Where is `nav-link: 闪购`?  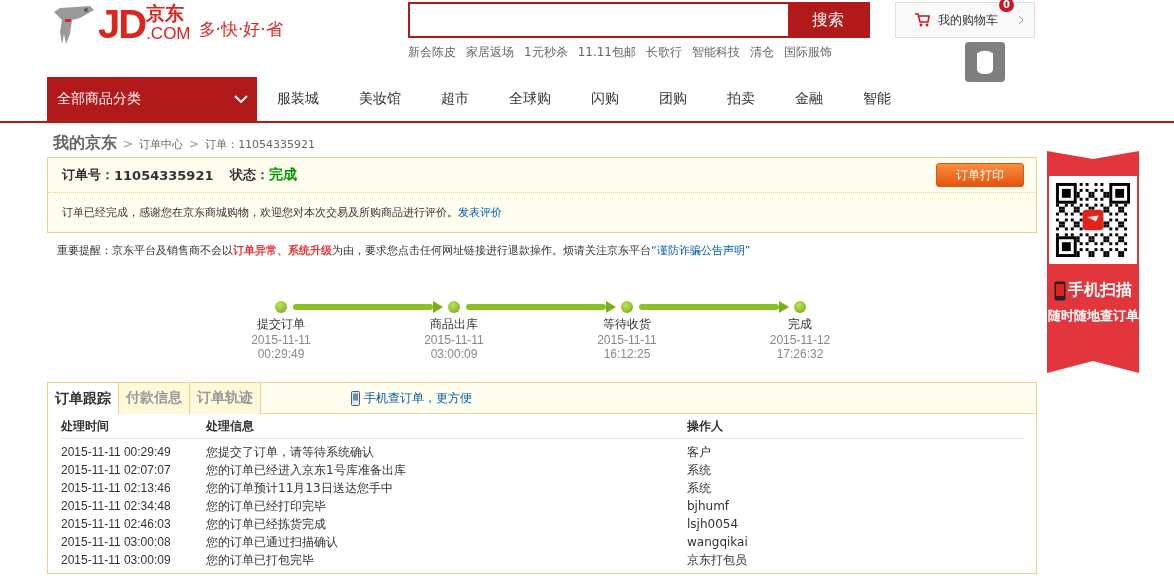 nav-link: 闪购 is located at coordinates (605, 99).